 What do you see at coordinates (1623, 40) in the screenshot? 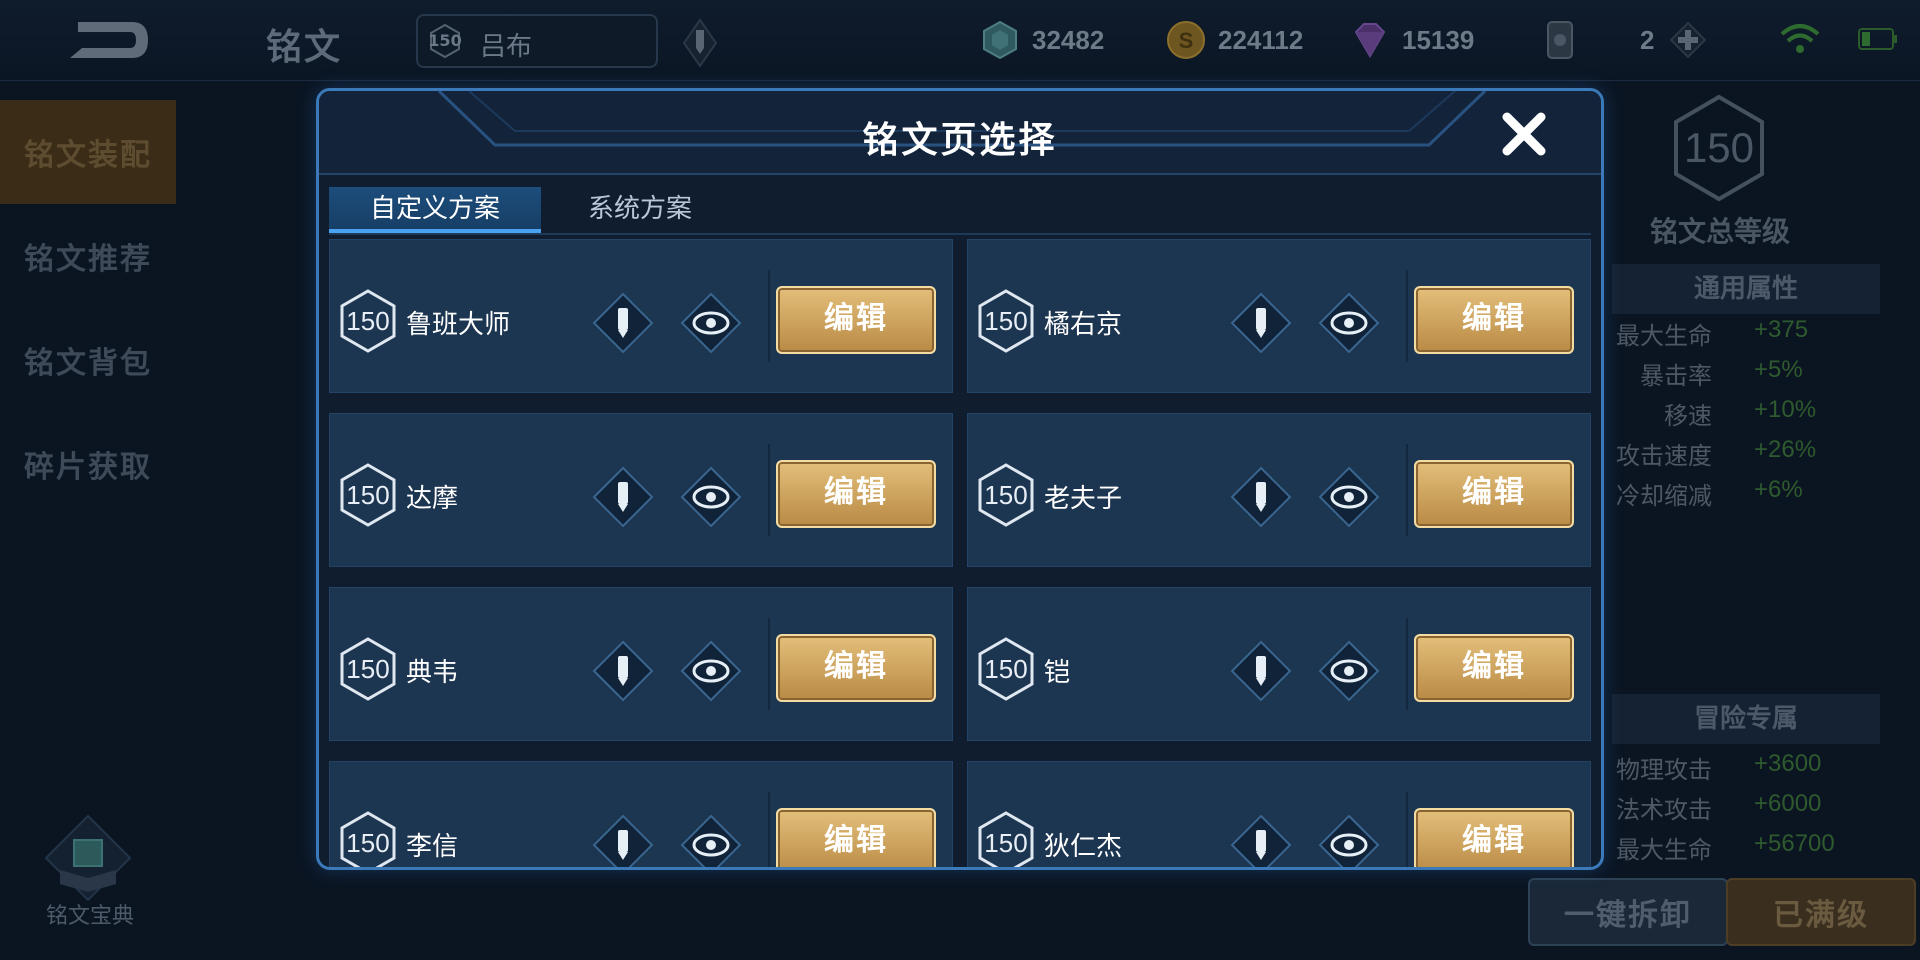
I see `card-currency: 2` at bounding box center [1623, 40].